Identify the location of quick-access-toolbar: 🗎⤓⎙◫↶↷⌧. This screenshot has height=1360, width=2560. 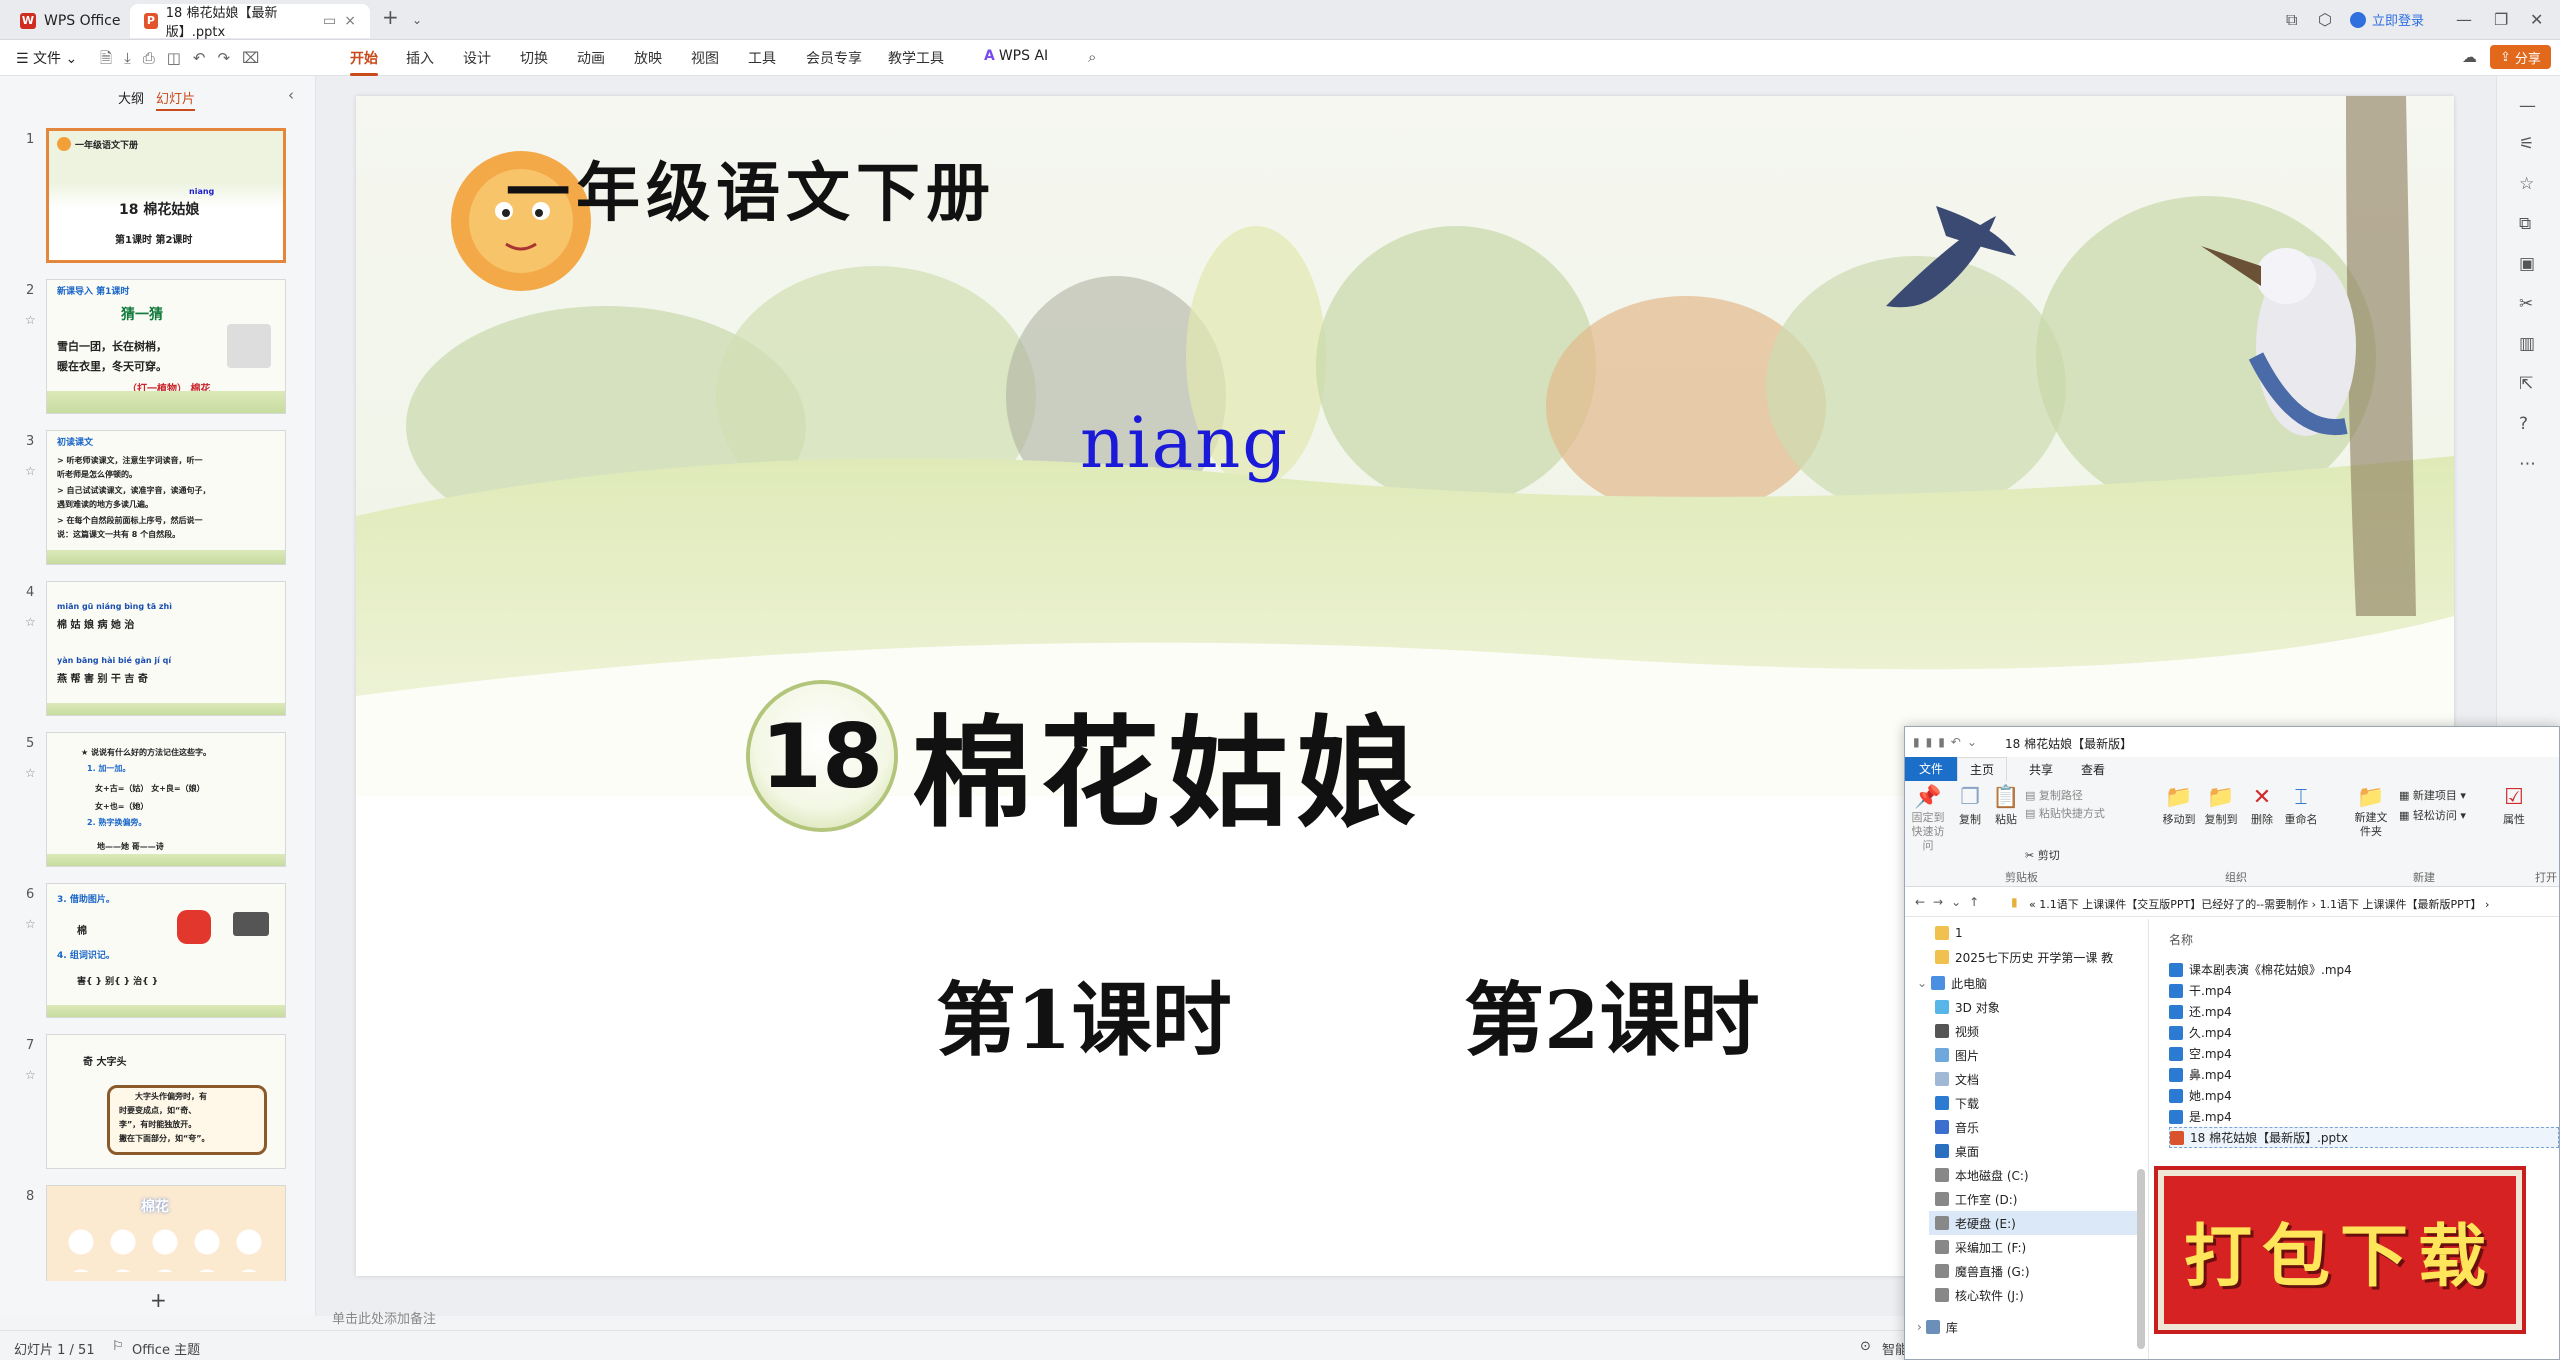
(185, 60).